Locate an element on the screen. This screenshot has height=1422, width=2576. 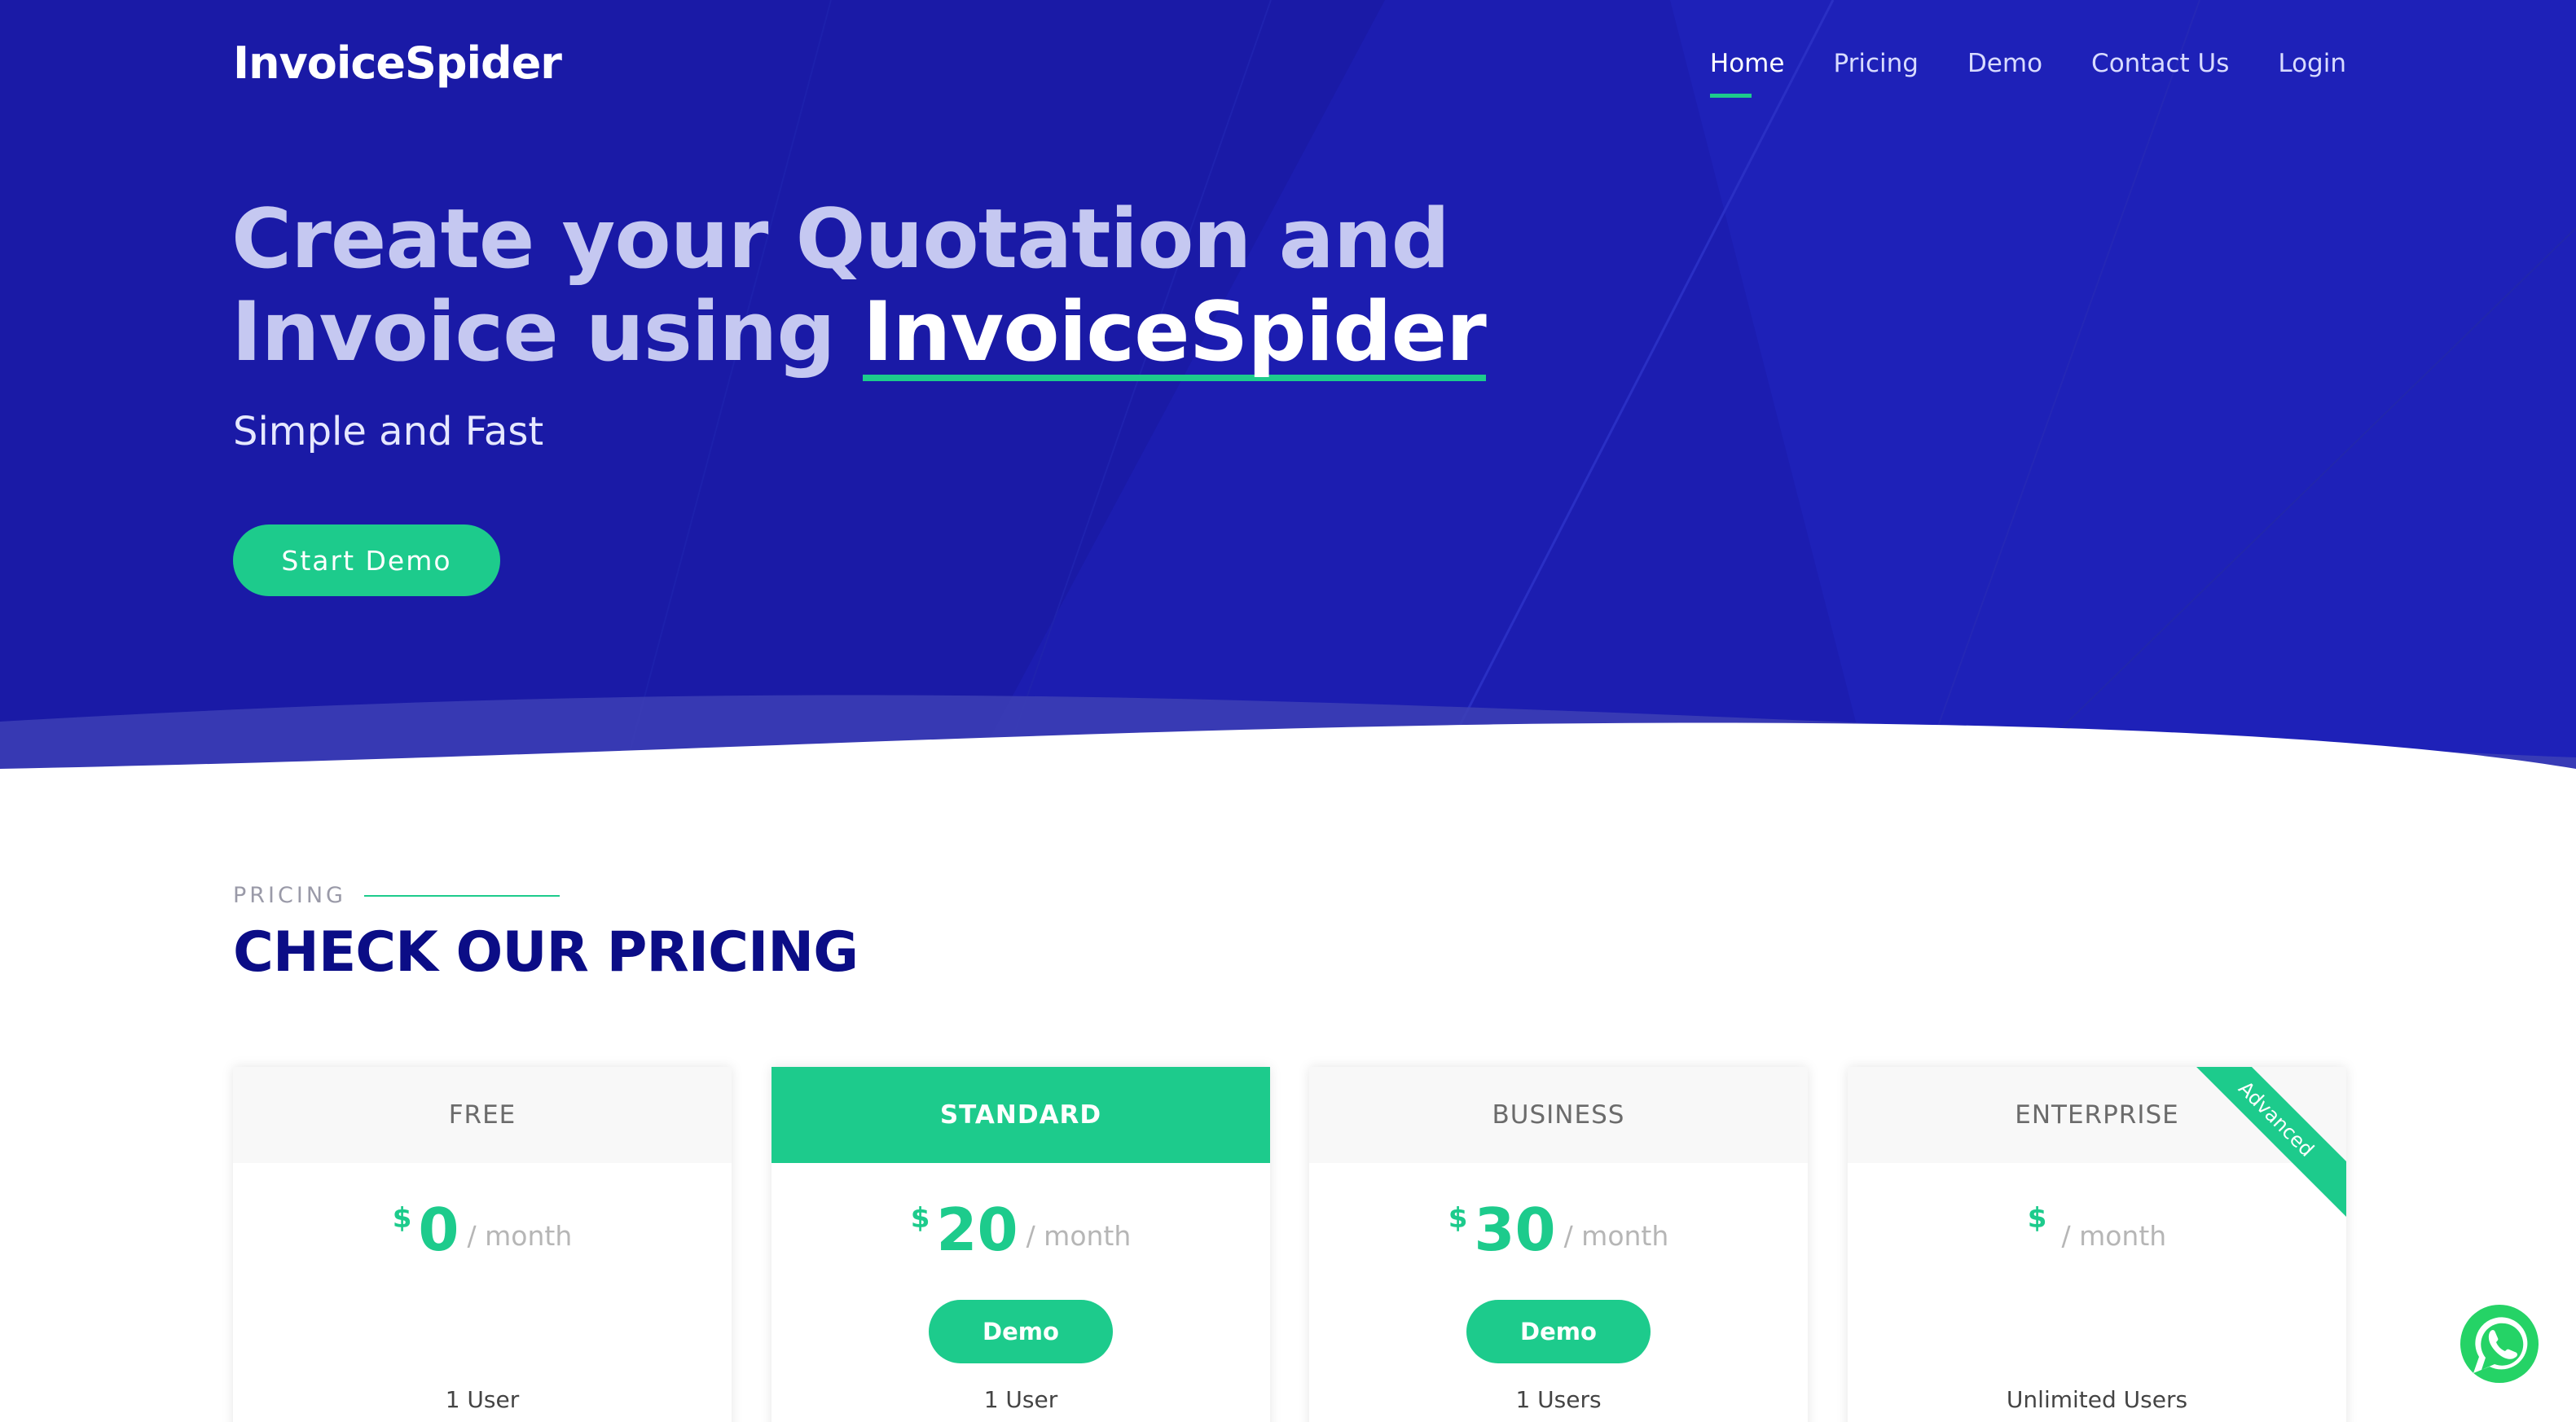
whatsapp-icon is located at coordinates (2499, 1344).